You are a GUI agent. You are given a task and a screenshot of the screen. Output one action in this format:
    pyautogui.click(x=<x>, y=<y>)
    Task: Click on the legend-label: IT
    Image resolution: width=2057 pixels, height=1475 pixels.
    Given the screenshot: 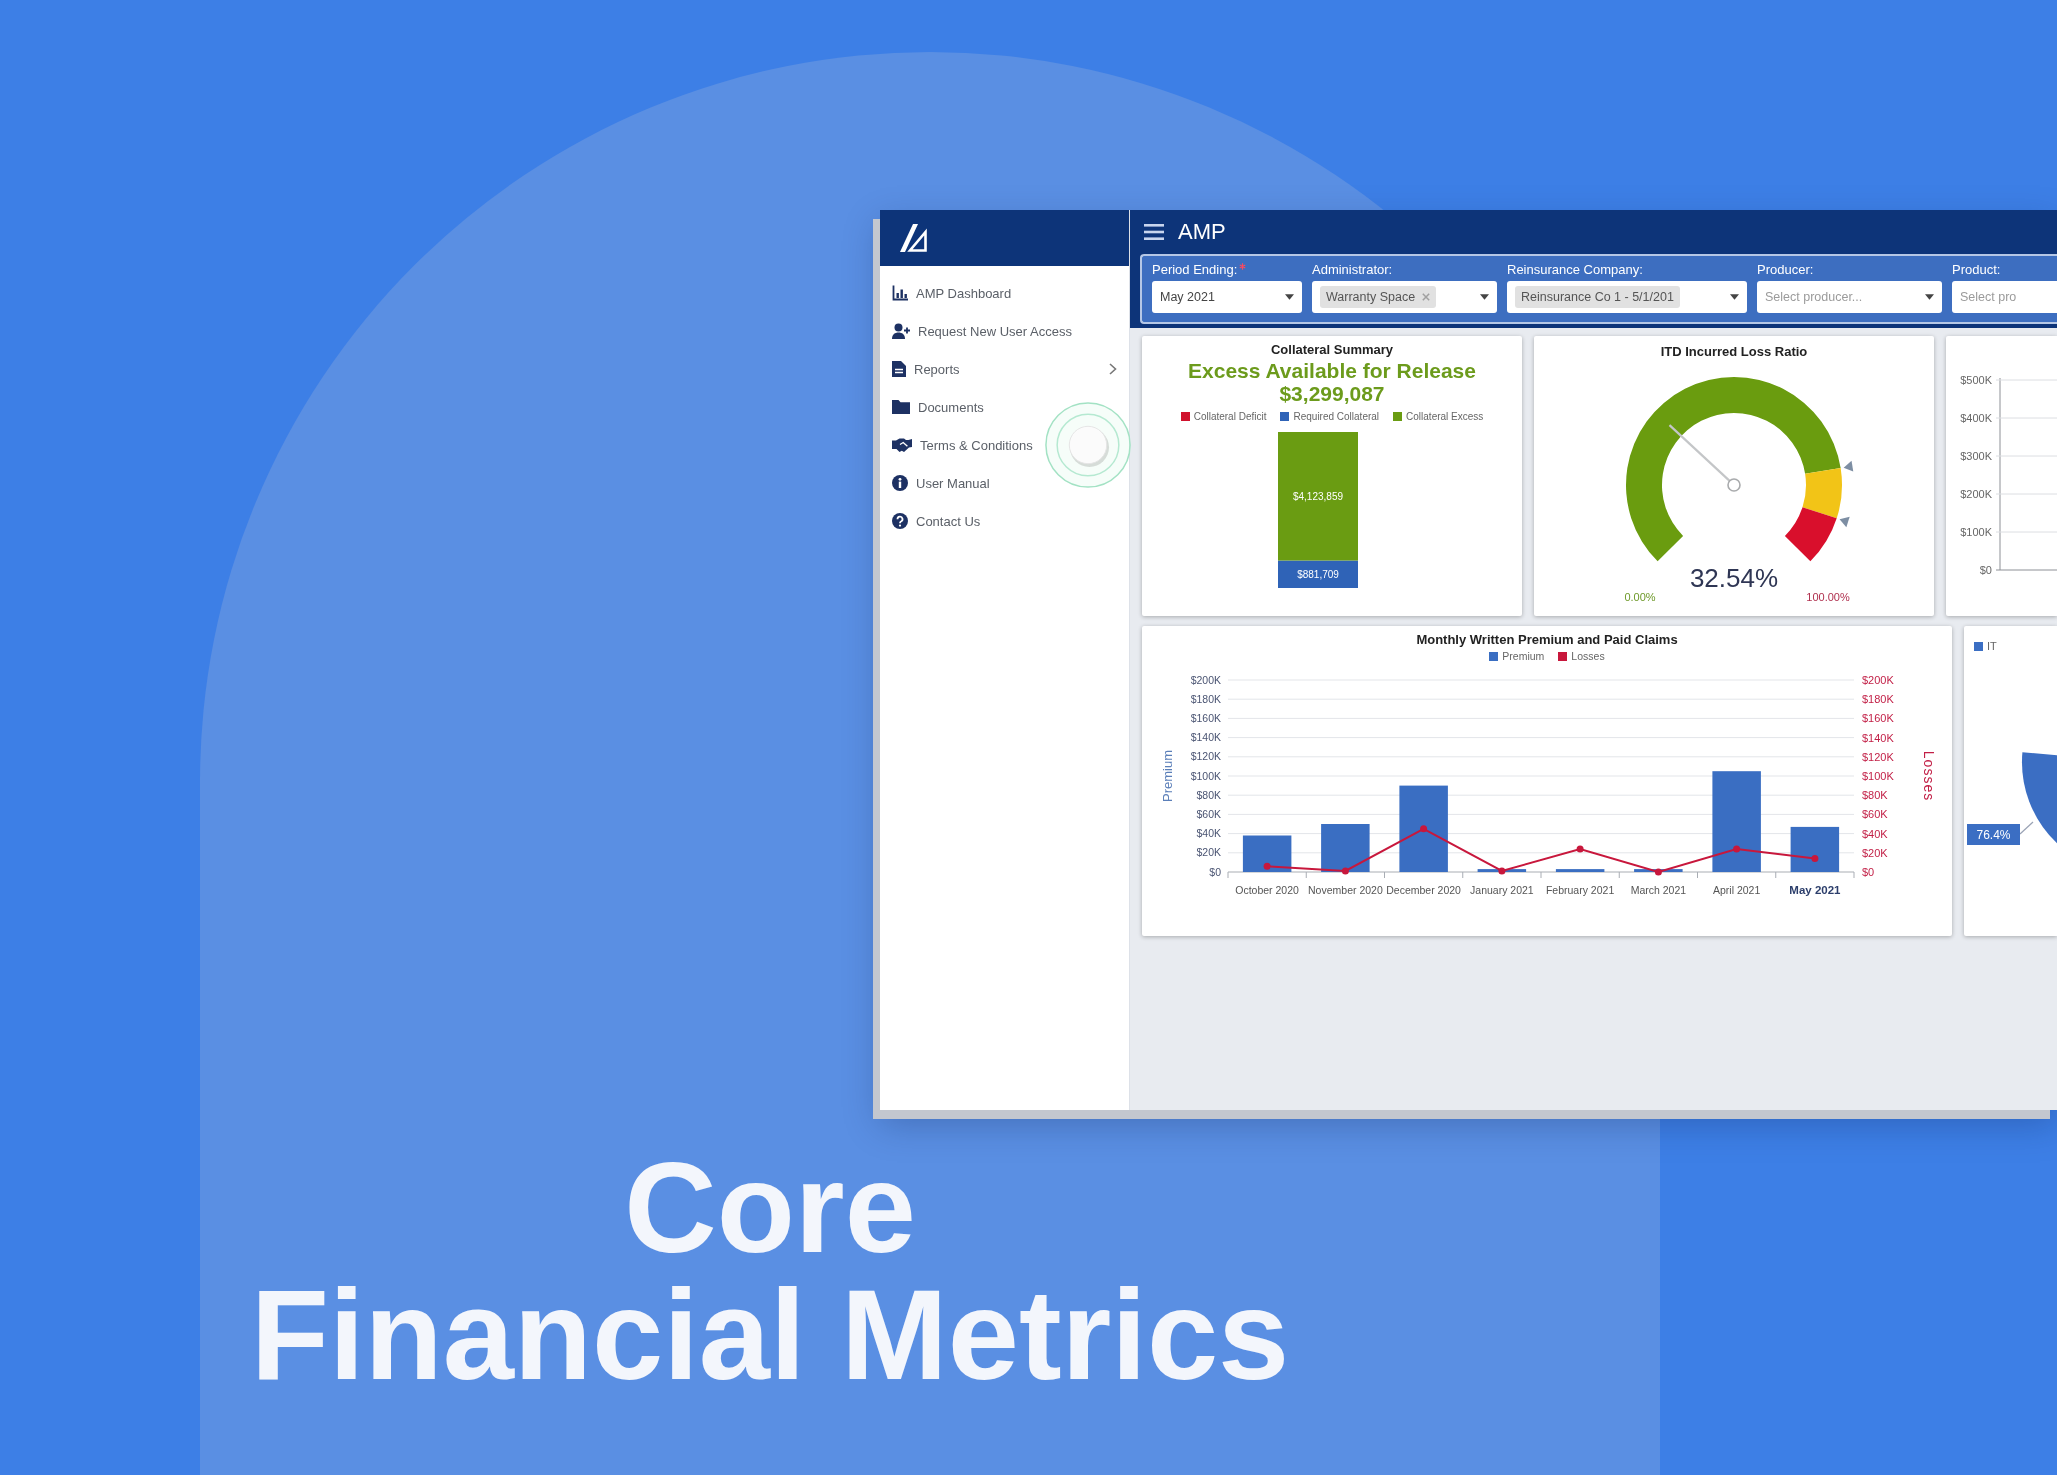 What is the action you would take?
    pyautogui.click(x=1992, y=646)
    